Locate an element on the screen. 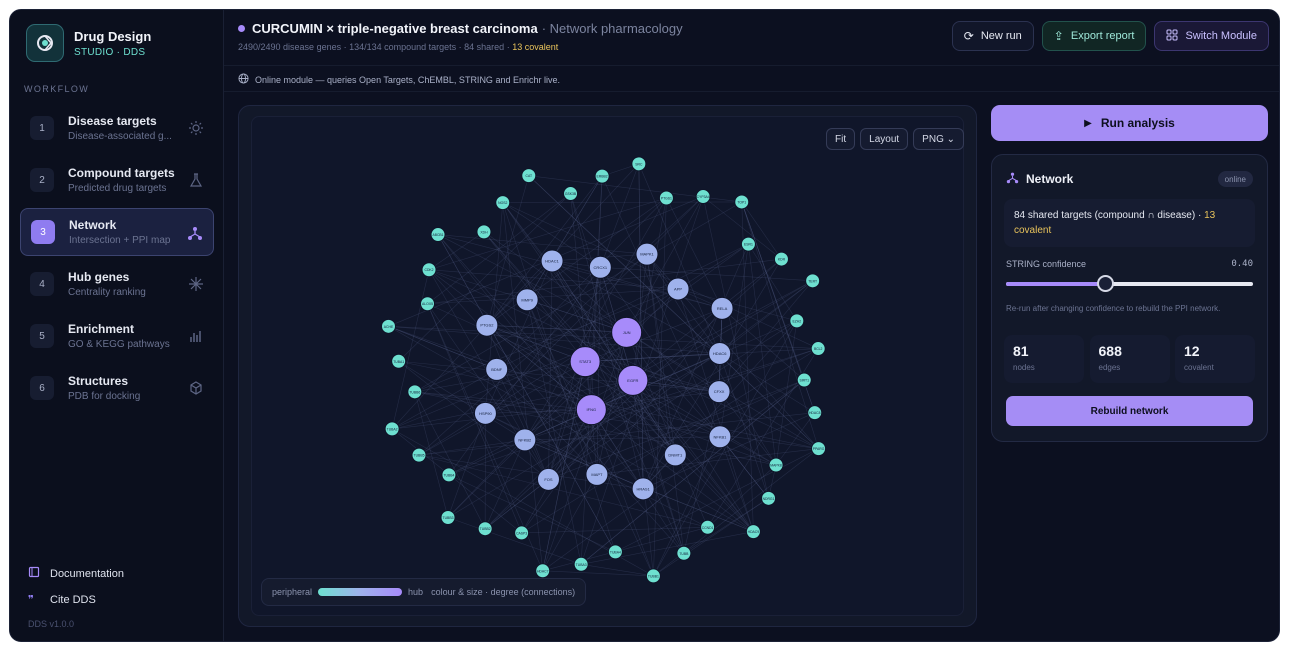 The width and height of the screenshot is (1289, 652). node-label: TUBA3 is located at coordinates (581, 565).